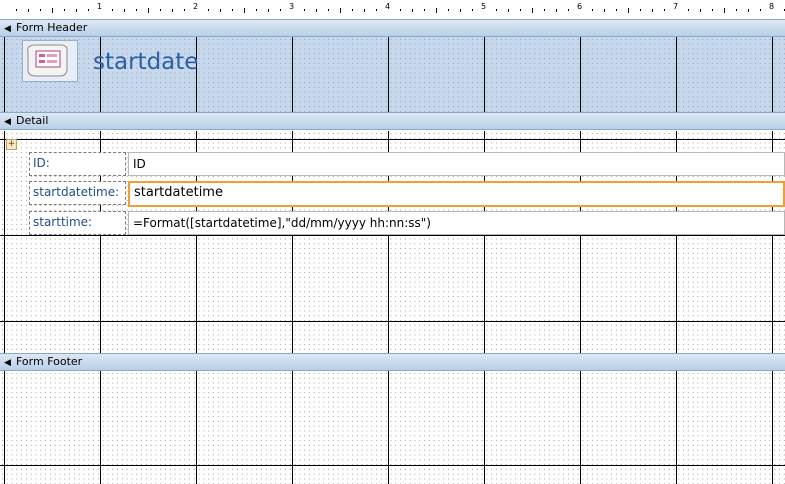 The image size is (785, 484). What do you see at coordinates (50, 61) in the screenshot?
I see `form-icon` at bounding box center [50, 61].